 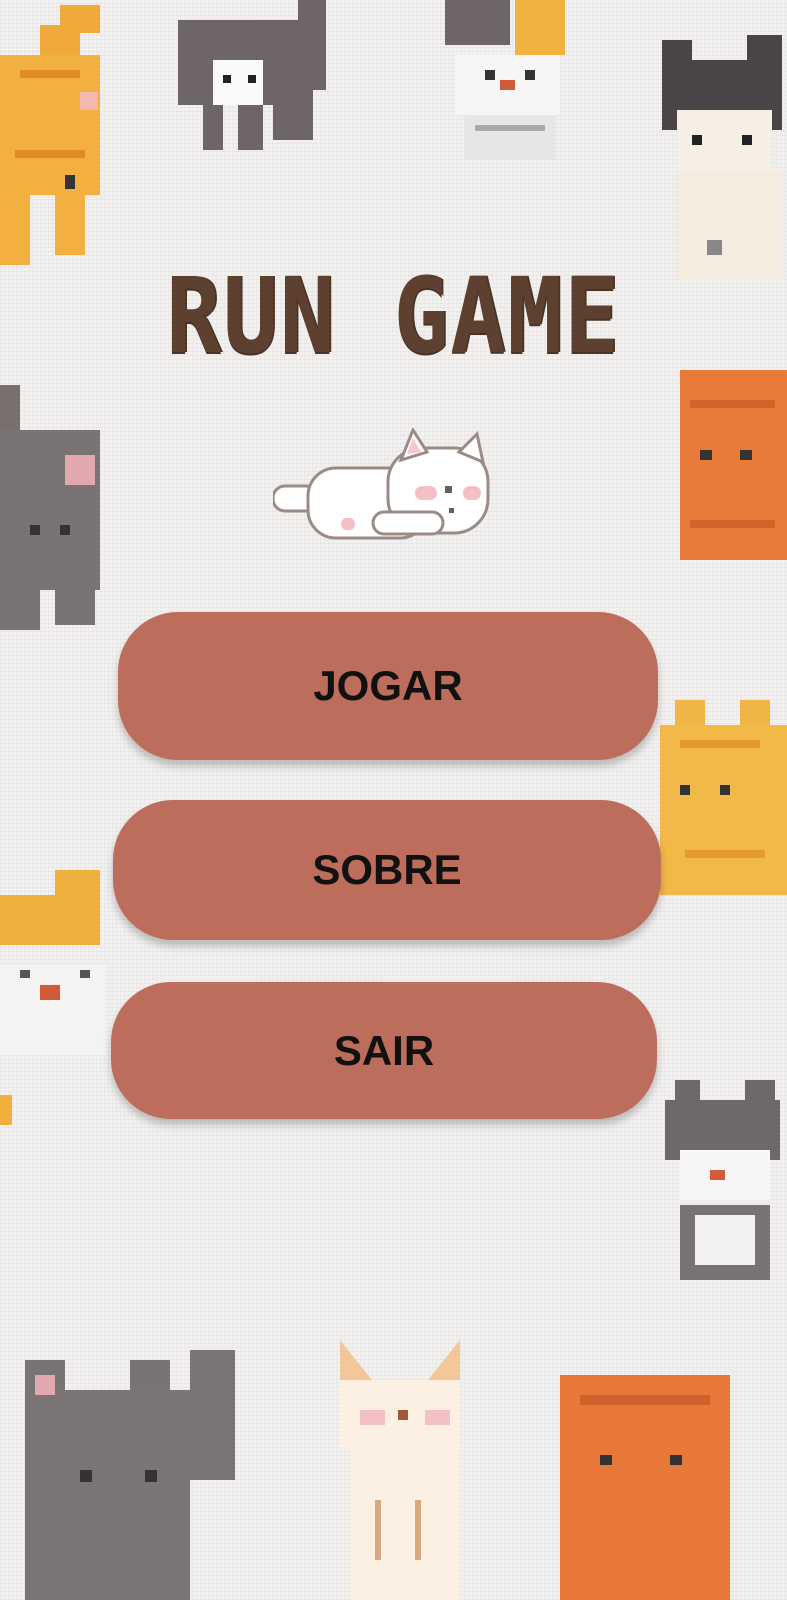 What do you see at coordinates (723, 802) in the screenshot?
I see `orange-cat-mid-right-icon` at bounding box center [723, 802].